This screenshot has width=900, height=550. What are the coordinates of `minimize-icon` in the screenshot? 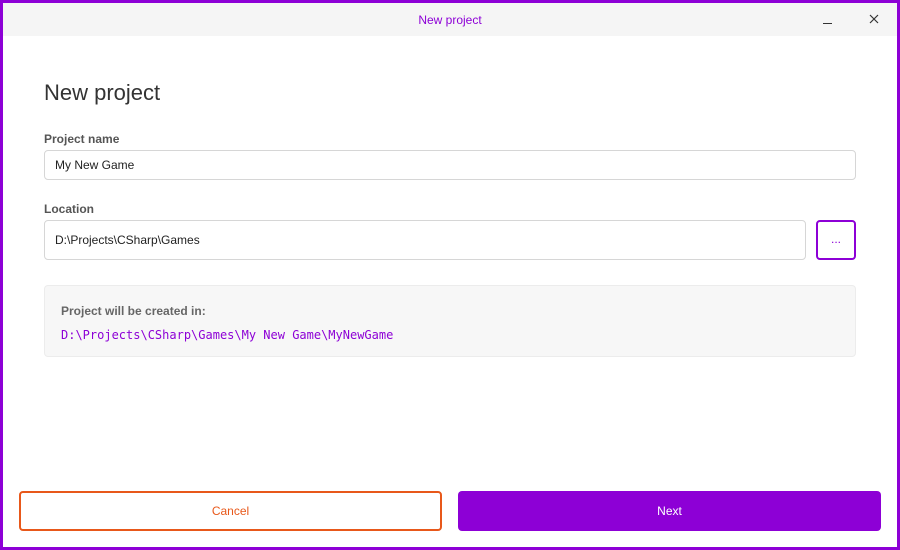 It's located at (827, 23).